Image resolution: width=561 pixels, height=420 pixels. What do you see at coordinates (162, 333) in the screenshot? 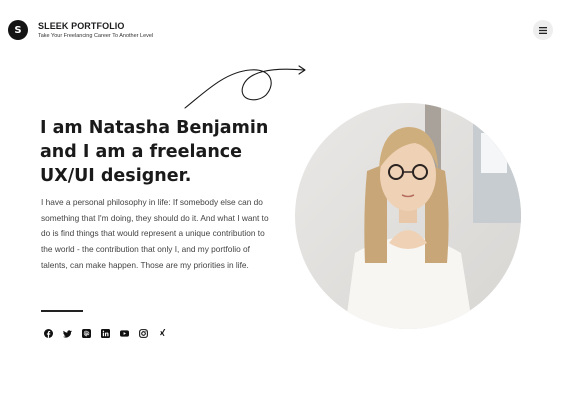
I see `xing-icon` at bounding box center [162, 333].